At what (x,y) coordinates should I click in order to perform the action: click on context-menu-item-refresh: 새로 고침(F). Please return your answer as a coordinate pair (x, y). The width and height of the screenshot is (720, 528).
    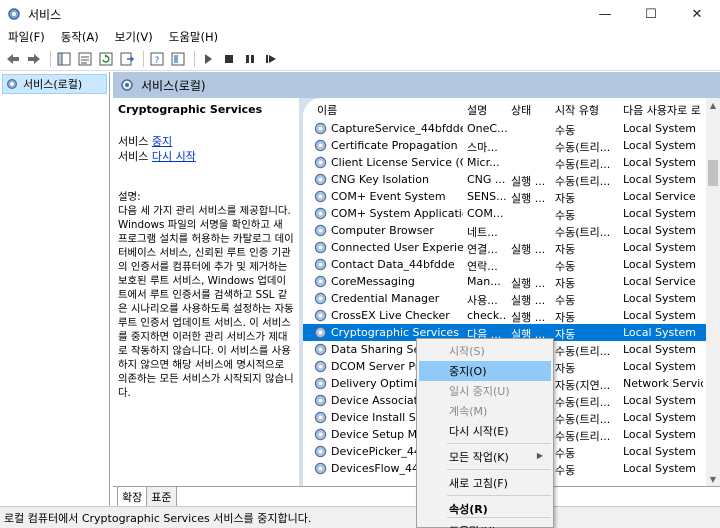
    Looking at the image, I should click on (485, 483).